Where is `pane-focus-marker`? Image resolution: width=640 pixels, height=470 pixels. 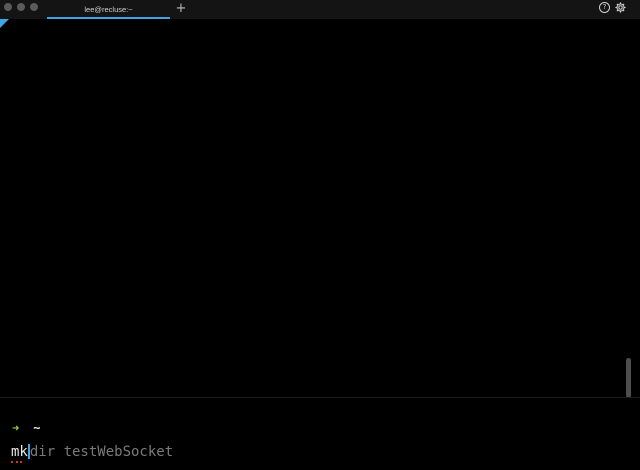
pane-focus-marker is located at coordinates (4, 23).